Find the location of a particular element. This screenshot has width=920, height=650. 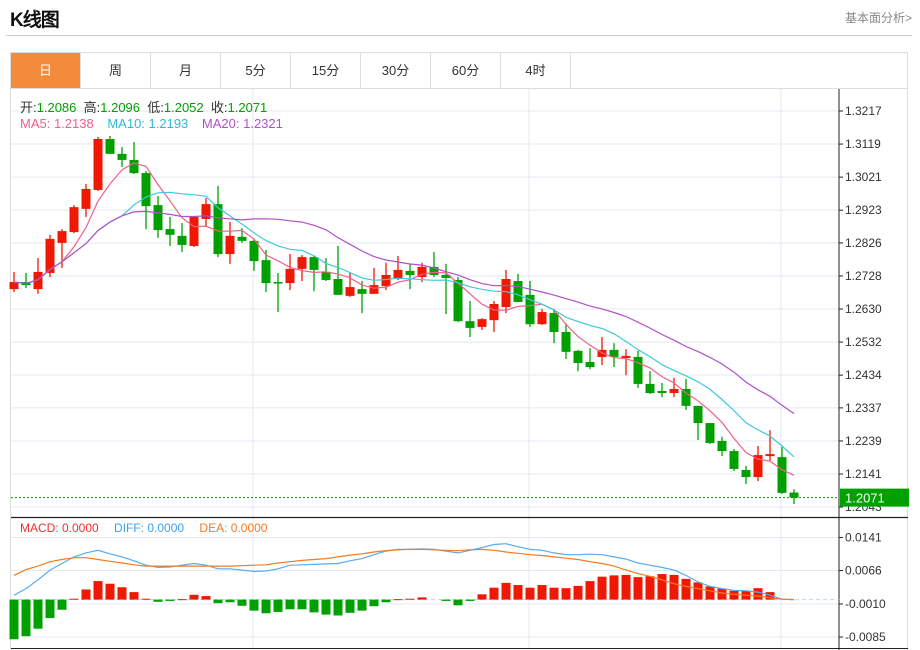

price-tick-label: 1.3119 is located at coordinates (863, 144).